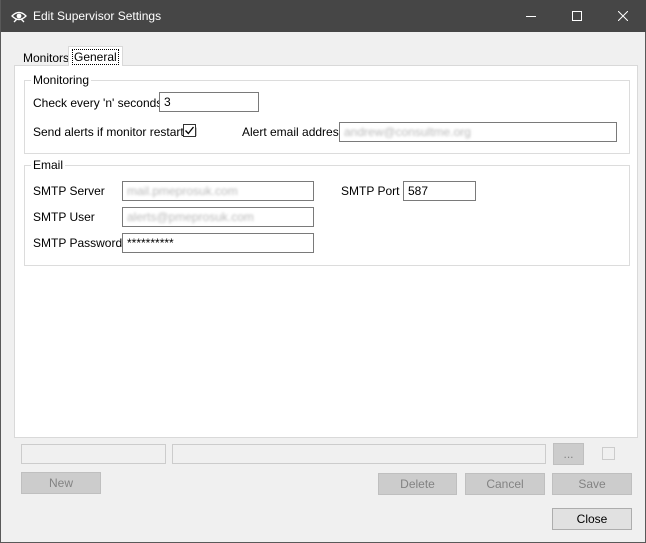  Describe the element at coordinates (327, 113) in the screenshot. I see `monitoring-group: Monitoring` at that location.